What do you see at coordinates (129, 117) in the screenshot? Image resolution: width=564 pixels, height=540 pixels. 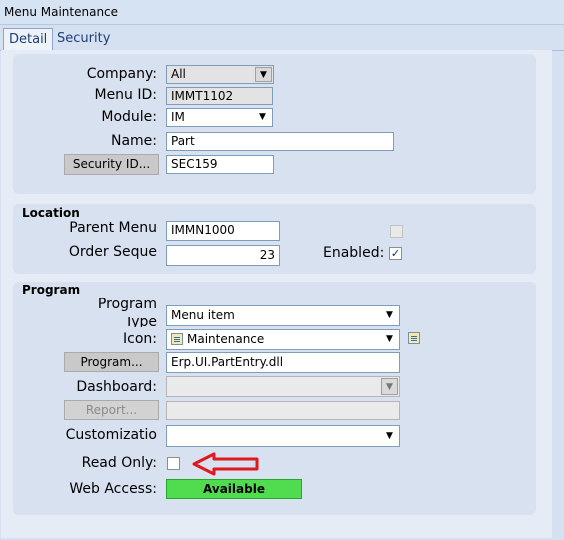 I see `module-label: Module:` at bounding box center [129, 117].